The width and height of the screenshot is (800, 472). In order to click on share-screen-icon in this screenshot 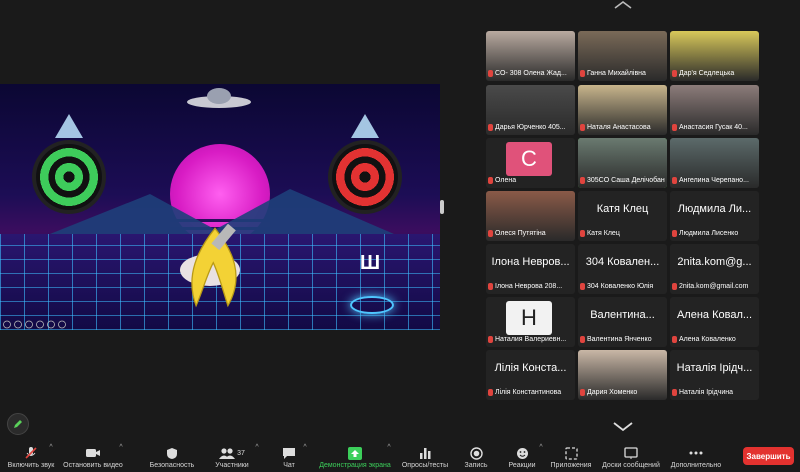, I will do `click(355, 453)`.